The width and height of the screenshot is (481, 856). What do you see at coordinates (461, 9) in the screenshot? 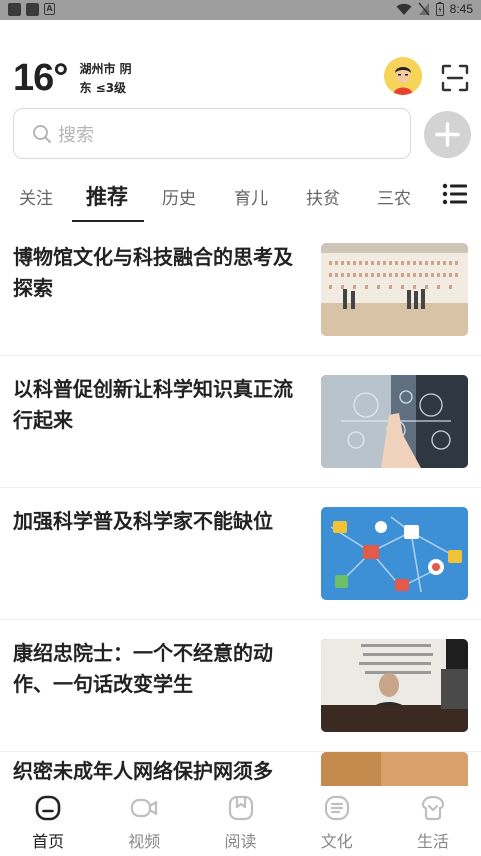
I see `clock: 8:45` at bounding box center [461, 9].